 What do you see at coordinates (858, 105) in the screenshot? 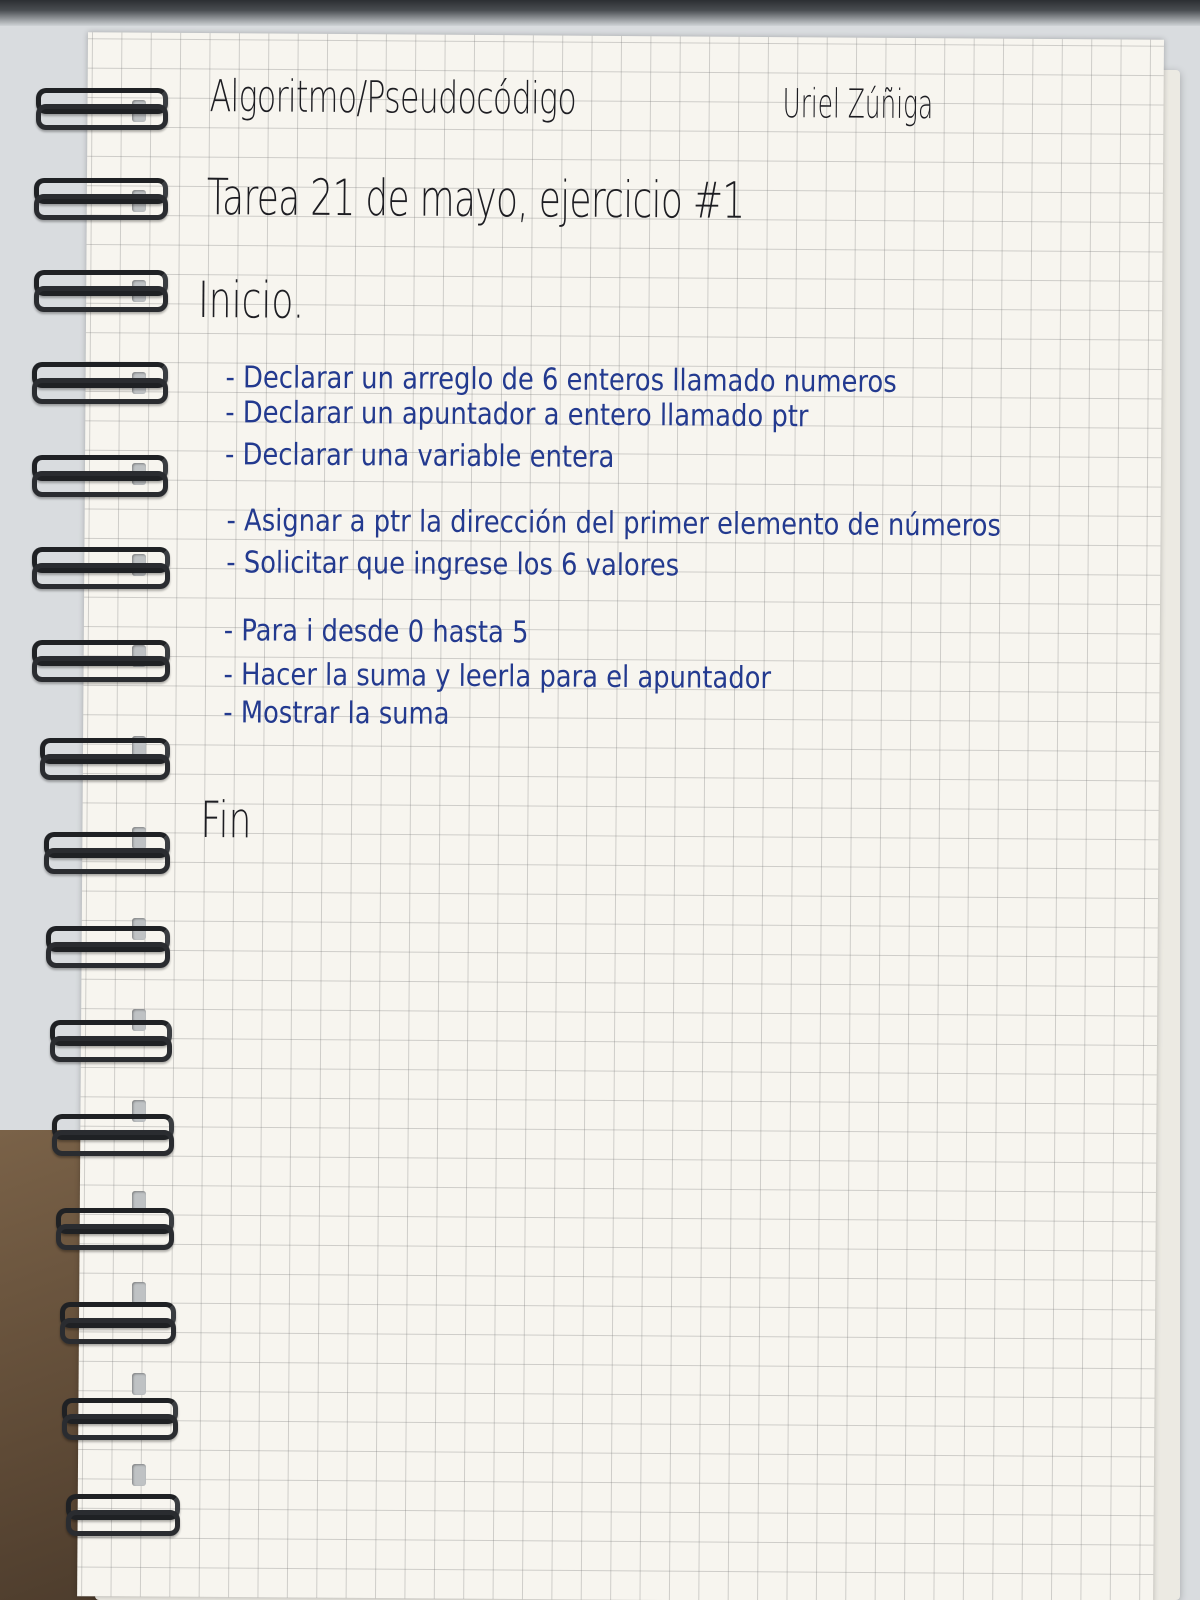
I see `author-name: Uriel Zúñiga` at bounding box center [858, 105].